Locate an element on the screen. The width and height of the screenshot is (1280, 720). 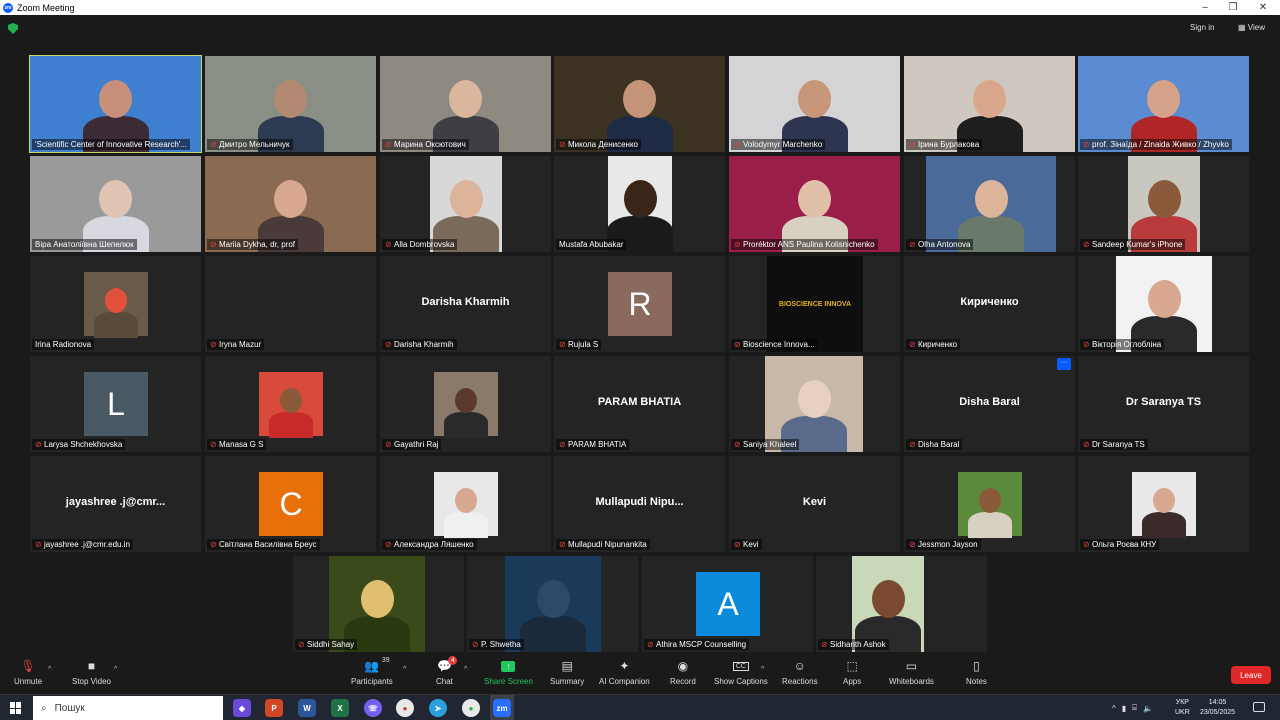
participant-tile: ⊘ Siddhi Sahay is located at coordinates (378, 604).